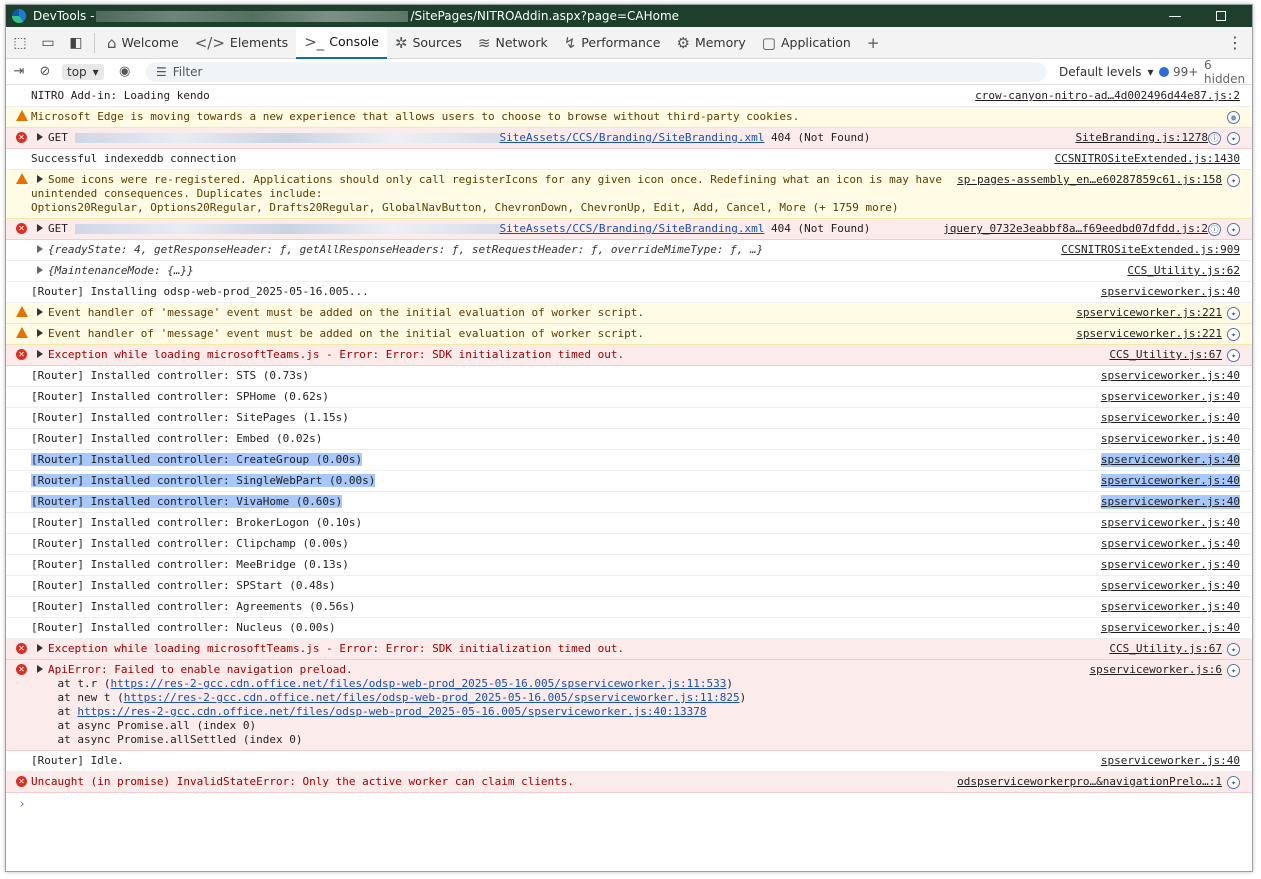 The height and width of the screenshot is (879, 1261). I want to click on console-prompt: ›, so click(629, 804).